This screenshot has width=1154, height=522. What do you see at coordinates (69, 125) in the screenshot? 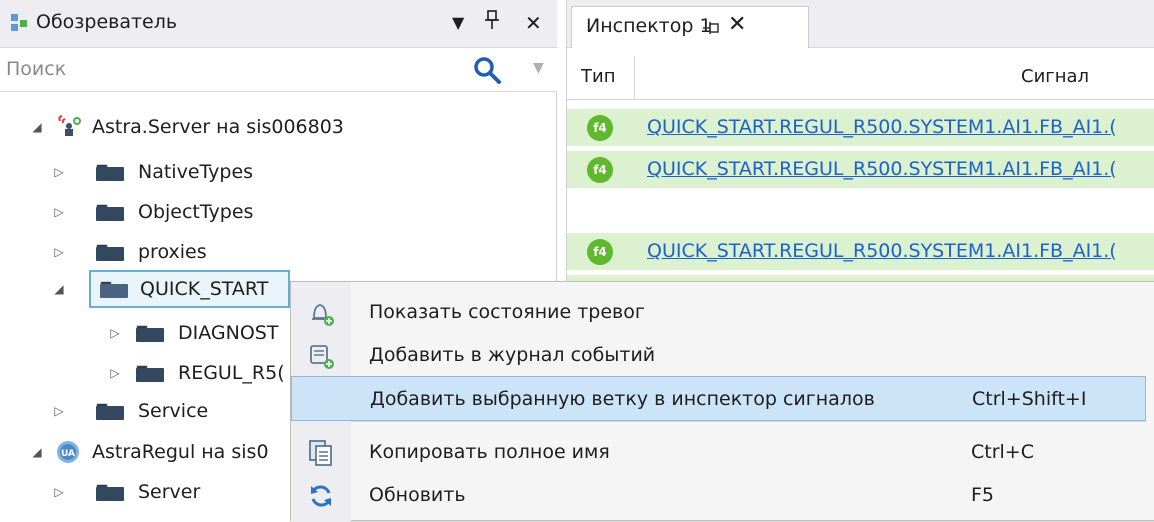
I see `server-icon` at bounding box center [69, 125].